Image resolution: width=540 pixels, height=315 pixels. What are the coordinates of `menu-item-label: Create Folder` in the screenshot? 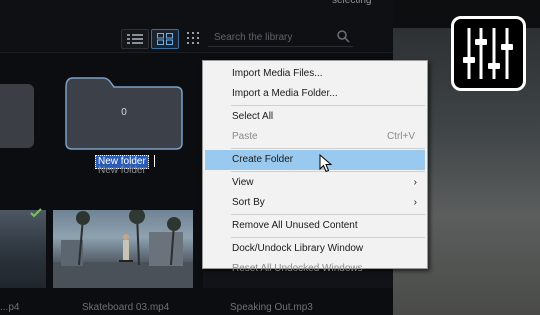 It's located at (263, 159).